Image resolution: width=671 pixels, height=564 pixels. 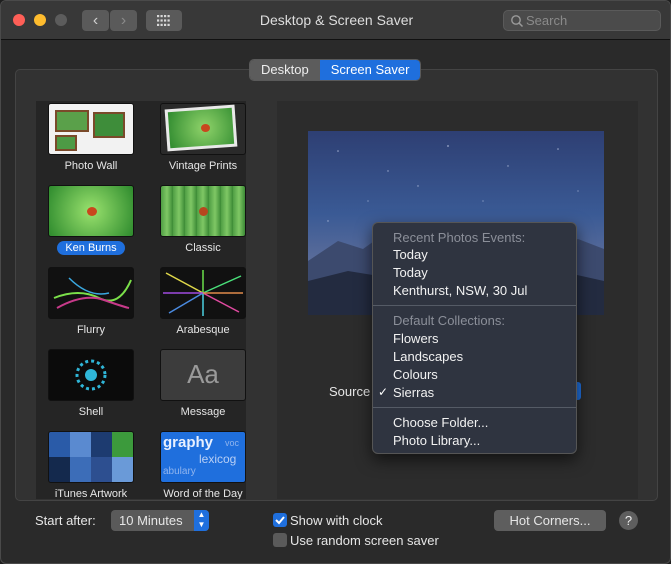 What do you see at coordinates (582, 20) in the screenshot?
I see `search-field: Search` at bounding box center [582, 20].